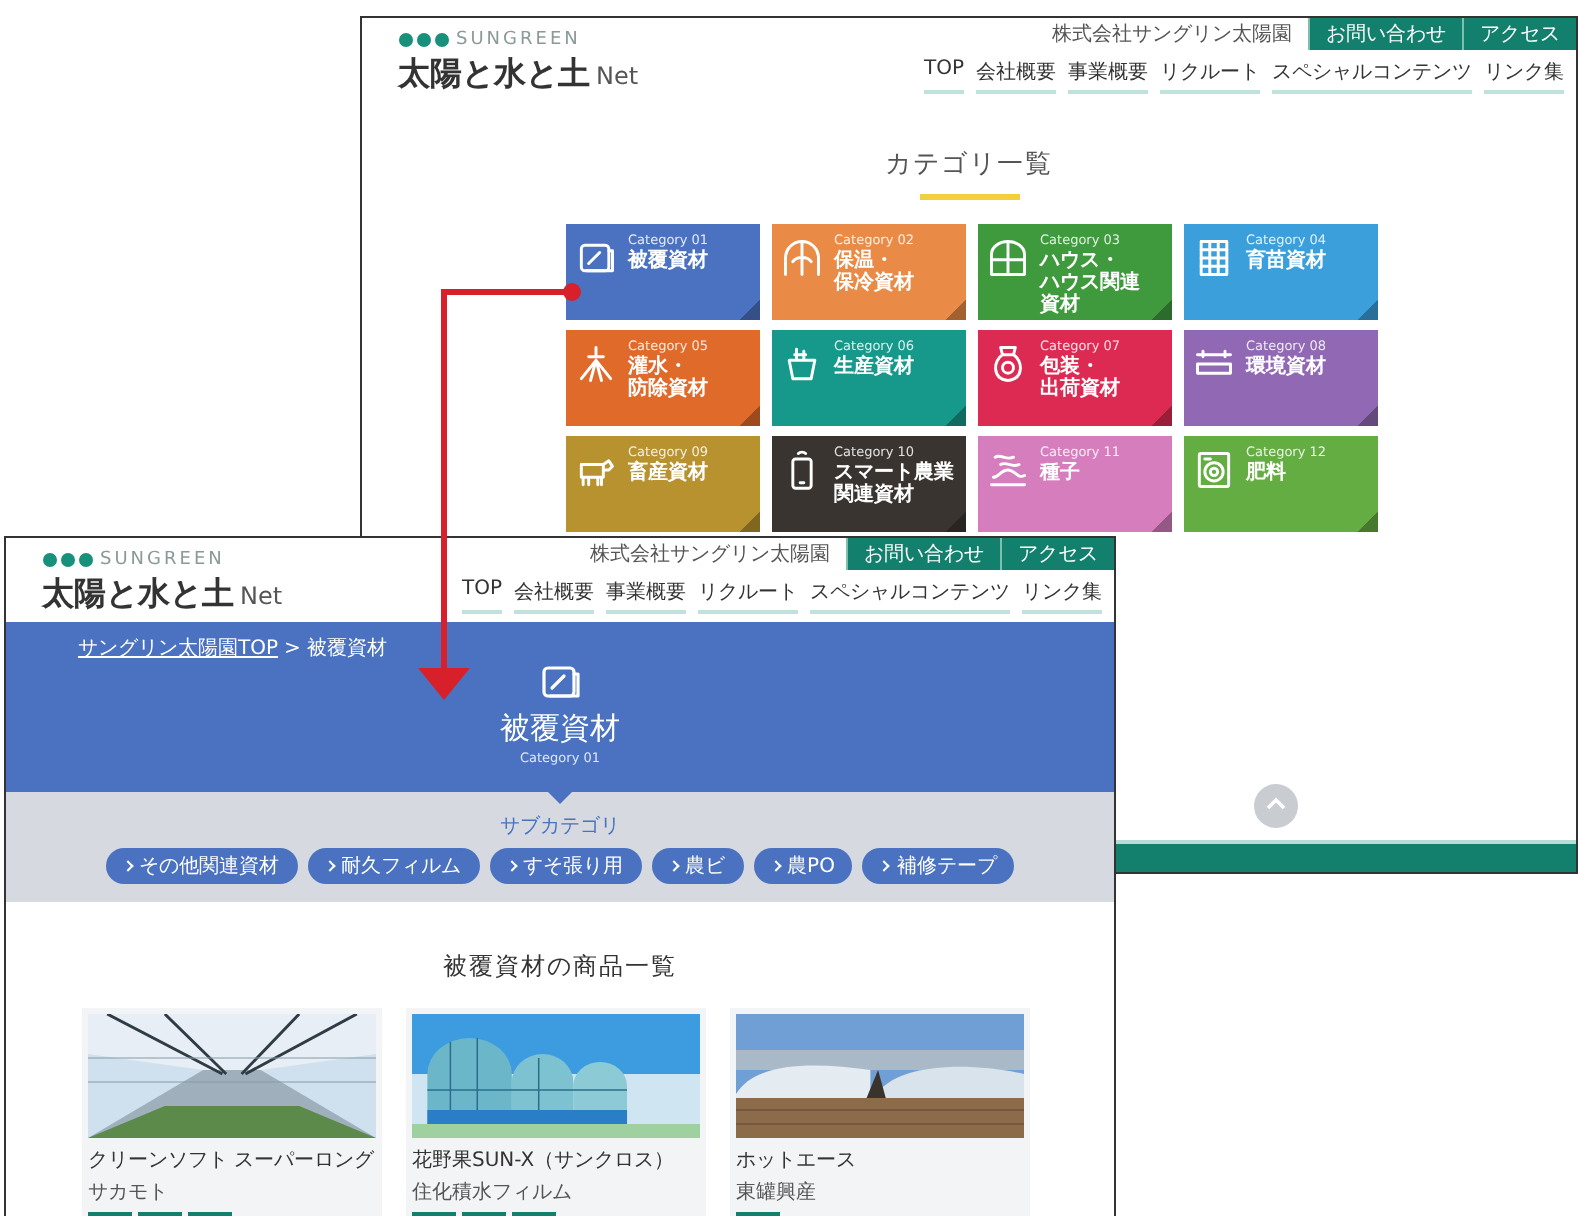 The image size is (1578, 1216). What do you see at coordinates (560, 826) in the screenshot?
I see `subcategory-heading: サブカテゴリ` at bounding box center [560, 826].